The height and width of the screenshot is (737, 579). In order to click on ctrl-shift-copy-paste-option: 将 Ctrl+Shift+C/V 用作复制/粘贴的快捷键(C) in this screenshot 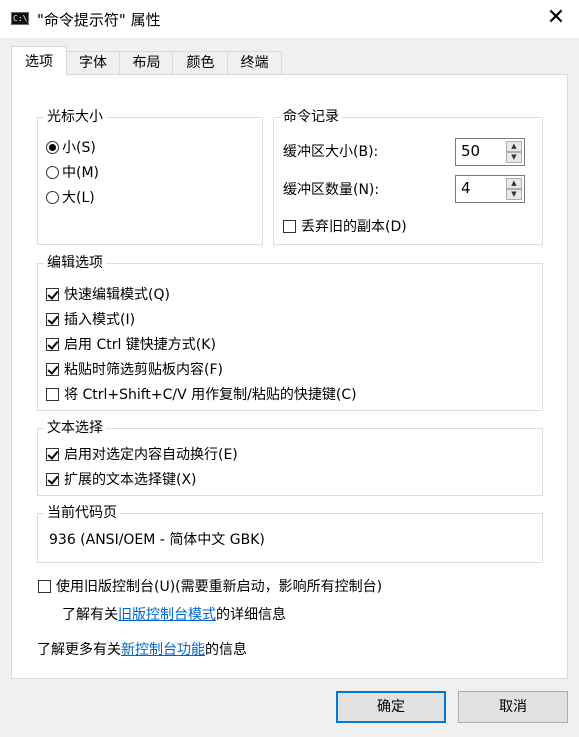, I will do `click(201, 395)`.